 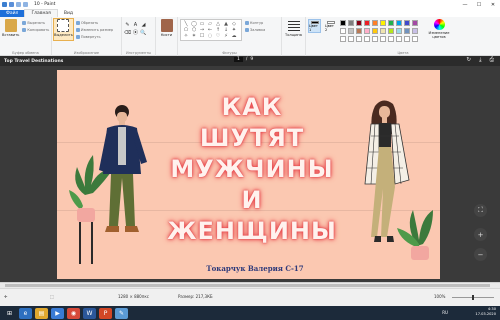 I want to click on shape-star6-icon: ✶, so click(x=194, y=36).